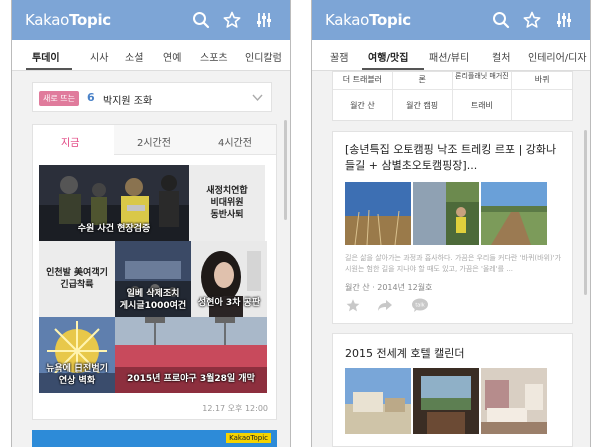 The height and width of the screenshot is (447, 600). Describe the element at coordinates (77, 279) in the screenshot. I see `news-tile-3: 인천발 美여객기 긴급착륙` at that location.